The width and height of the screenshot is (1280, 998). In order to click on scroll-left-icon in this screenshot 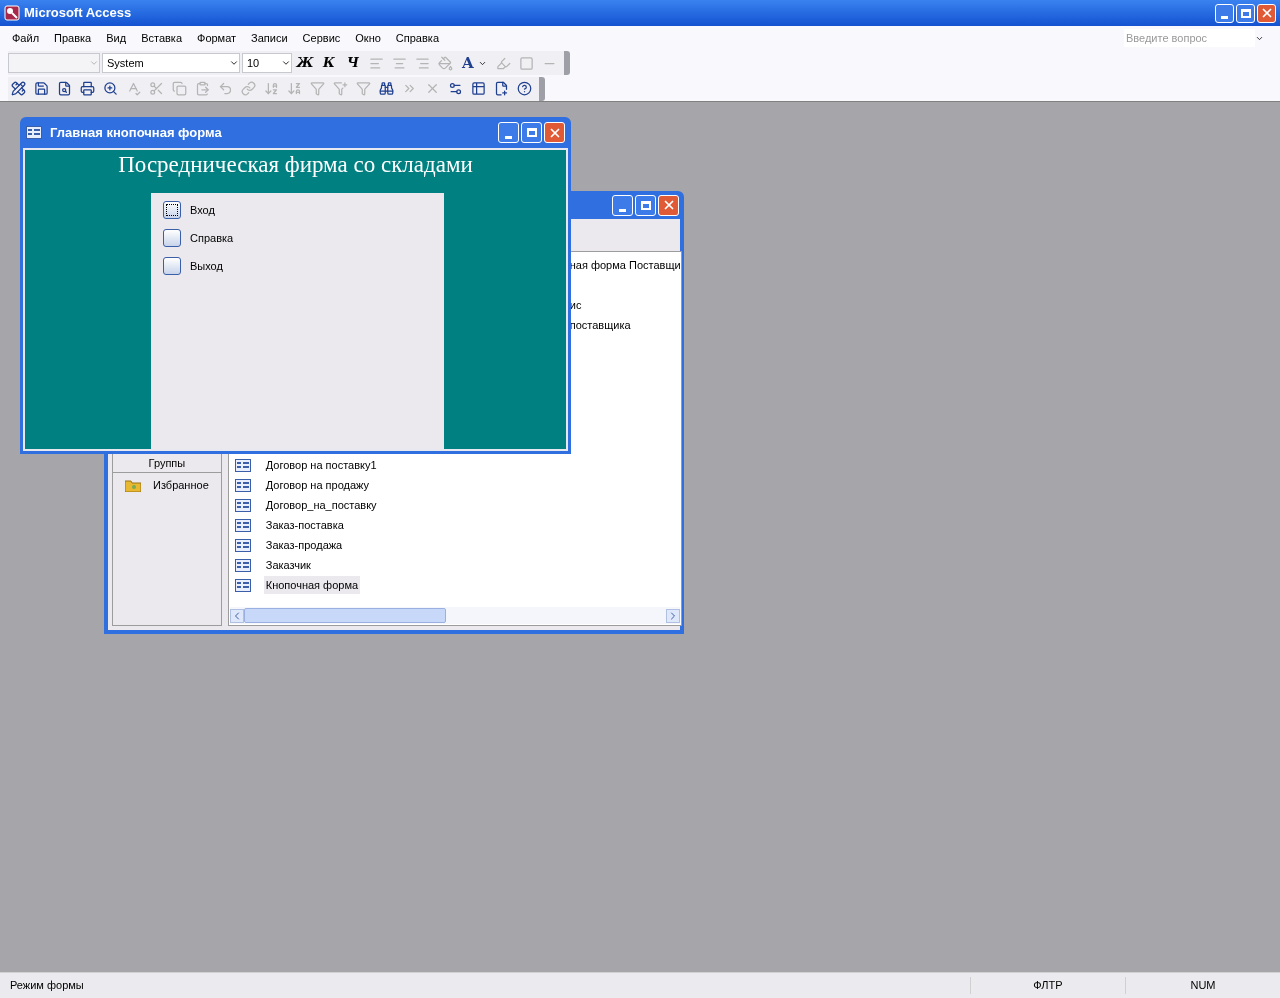, I will do `click(236, 615)`.